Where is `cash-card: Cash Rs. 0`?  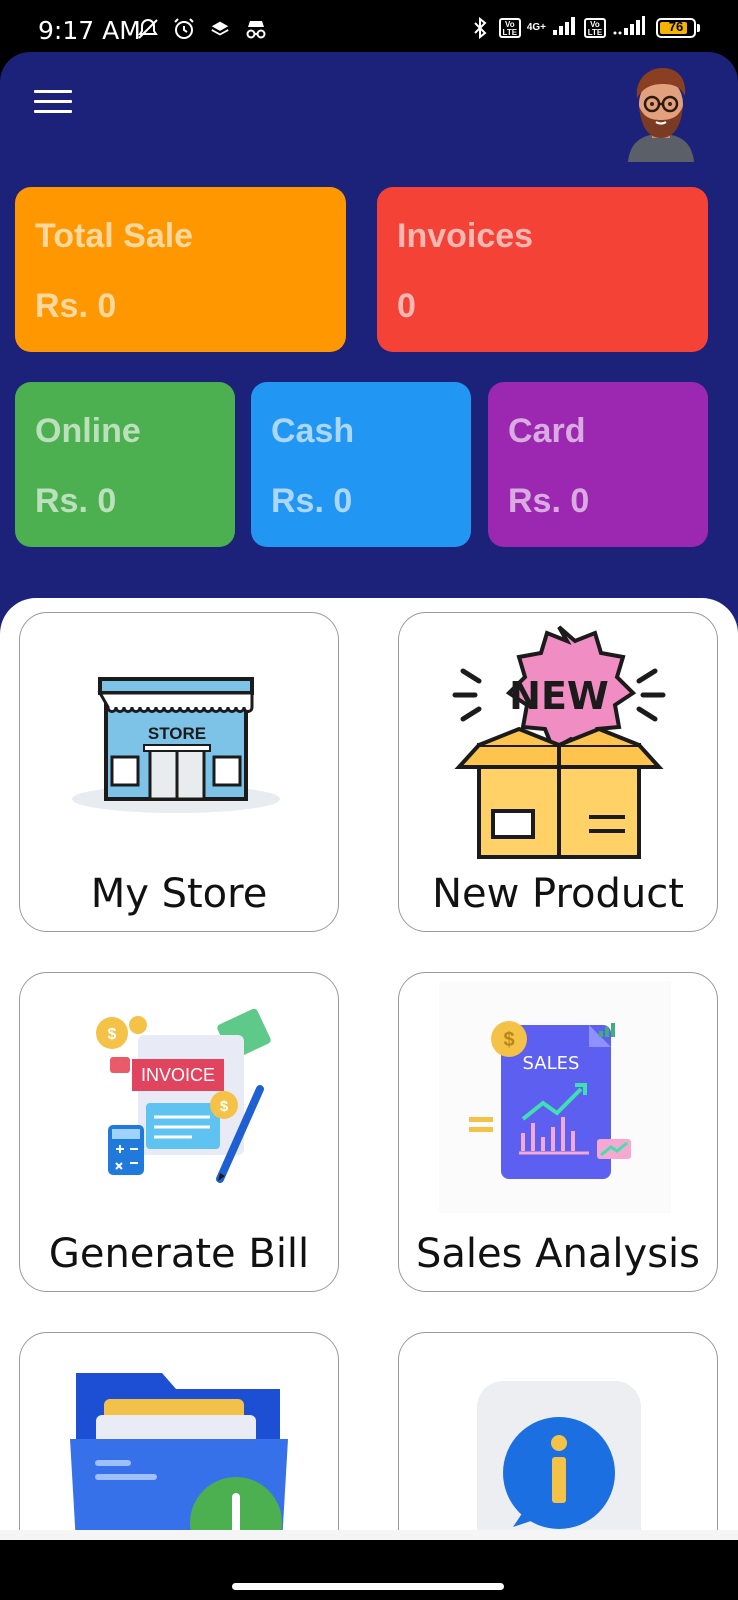
cash-card: Cash Rs. 0 is located at coordinates (361, 464).